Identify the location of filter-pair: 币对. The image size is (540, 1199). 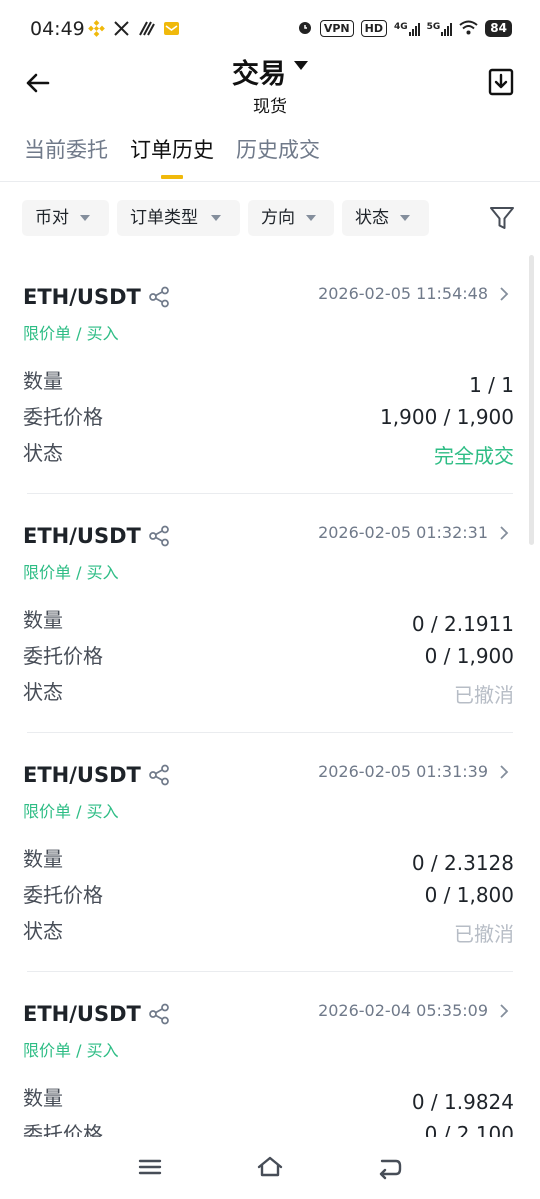
(65, 218).